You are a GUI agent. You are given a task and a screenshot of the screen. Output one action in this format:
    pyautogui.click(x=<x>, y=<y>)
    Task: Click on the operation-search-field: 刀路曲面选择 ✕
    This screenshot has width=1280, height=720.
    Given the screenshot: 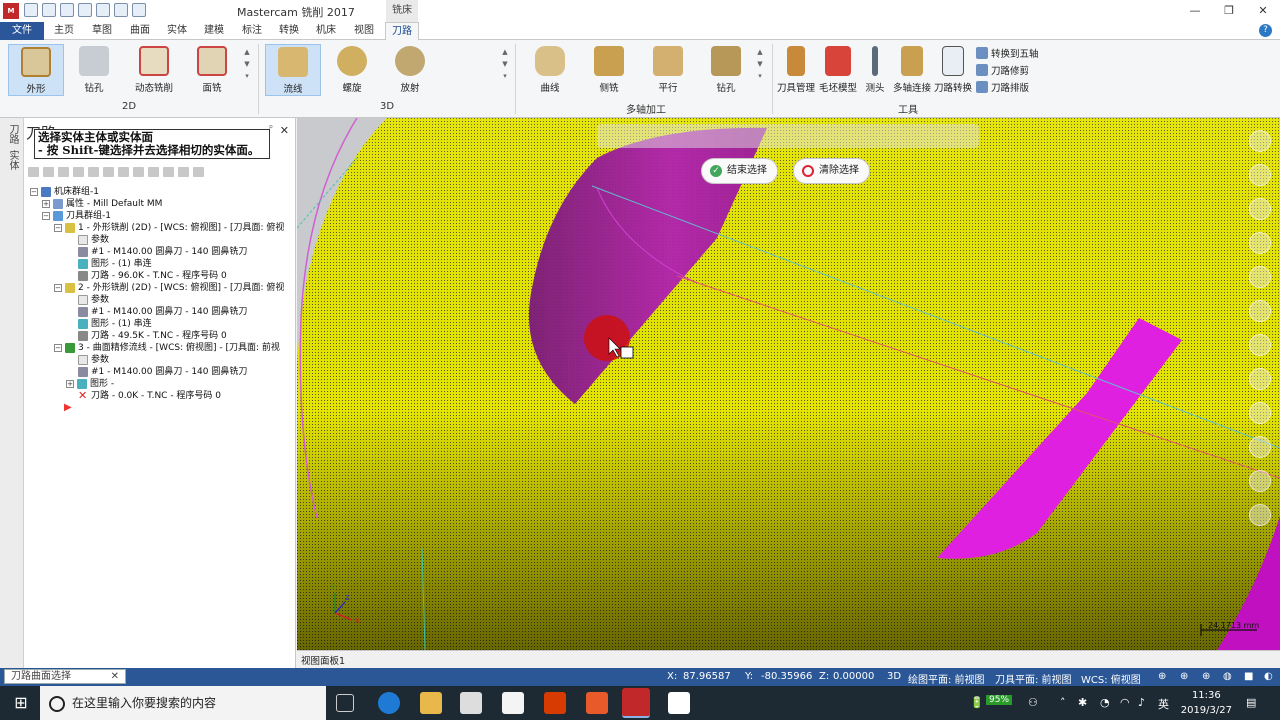 What is the action you would take?
    pyautogui.click(x=65, y=676)
    